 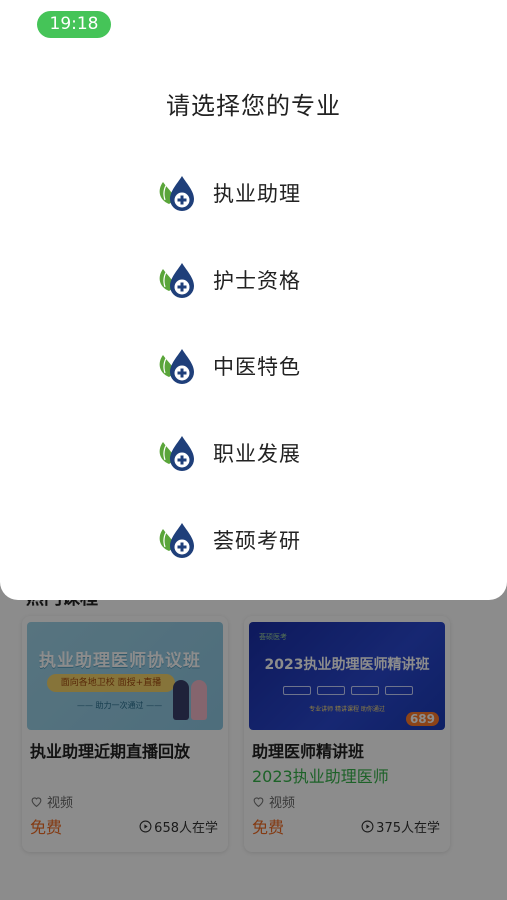 I want to click on sheet-title: 请选择您的专业, so click(x=253, y=106).